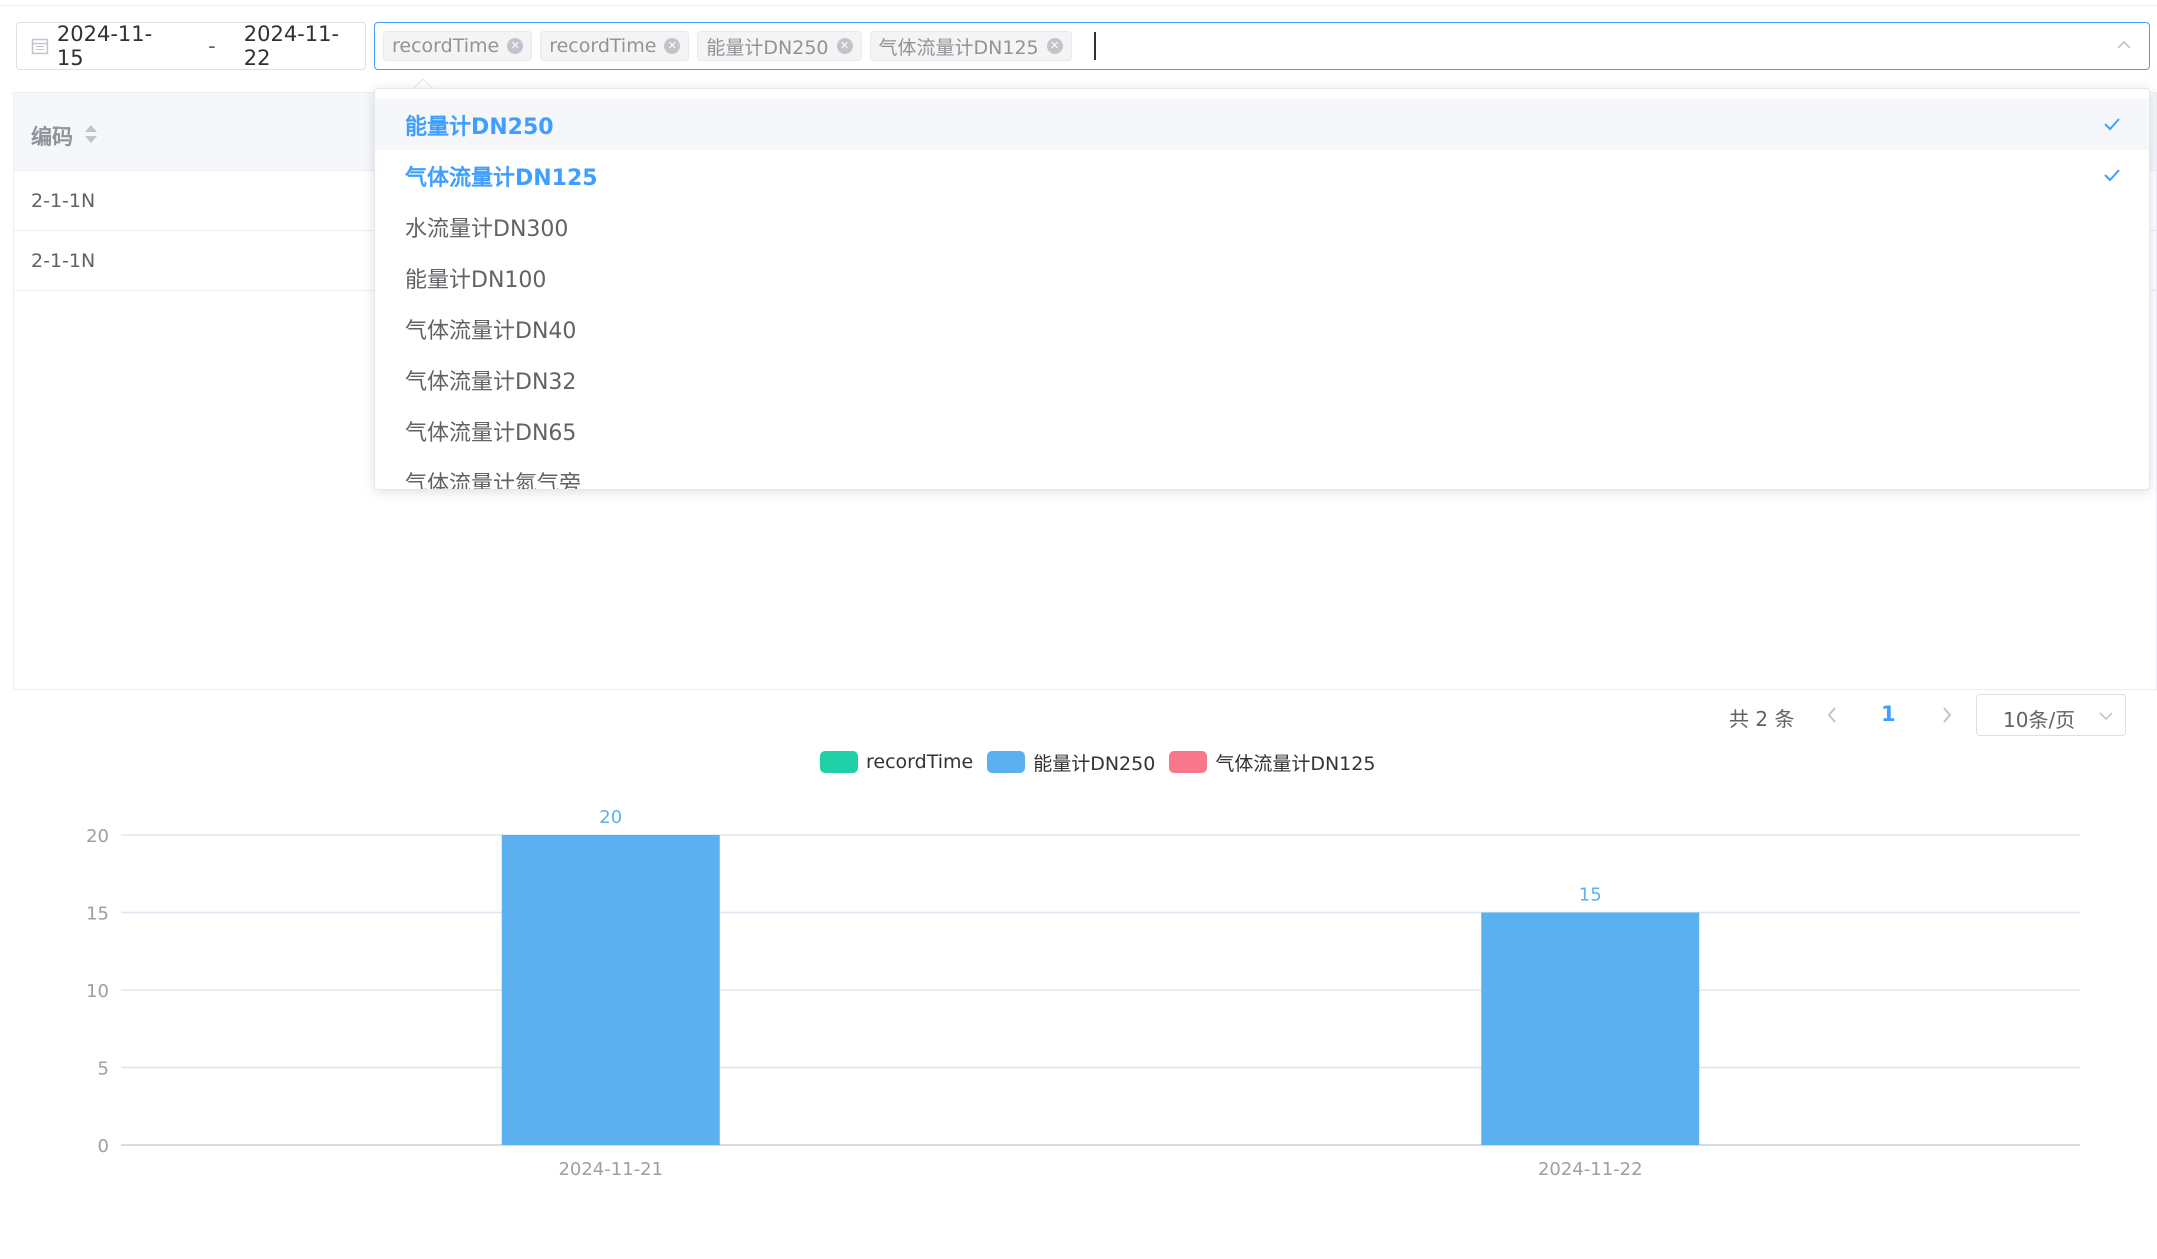 The image size is (2157, 1259). Describe the element at coordinates (117, 46) in the screenshot. I see `date-start-input: 2024-11-15` at that location.